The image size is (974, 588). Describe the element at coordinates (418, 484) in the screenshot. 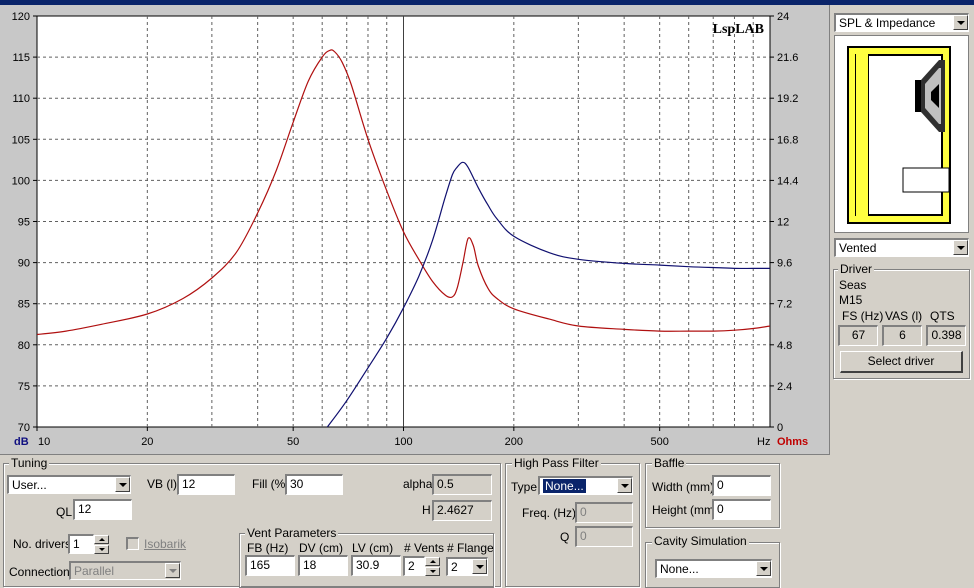

I see `alpha-label: alpha` at that location.